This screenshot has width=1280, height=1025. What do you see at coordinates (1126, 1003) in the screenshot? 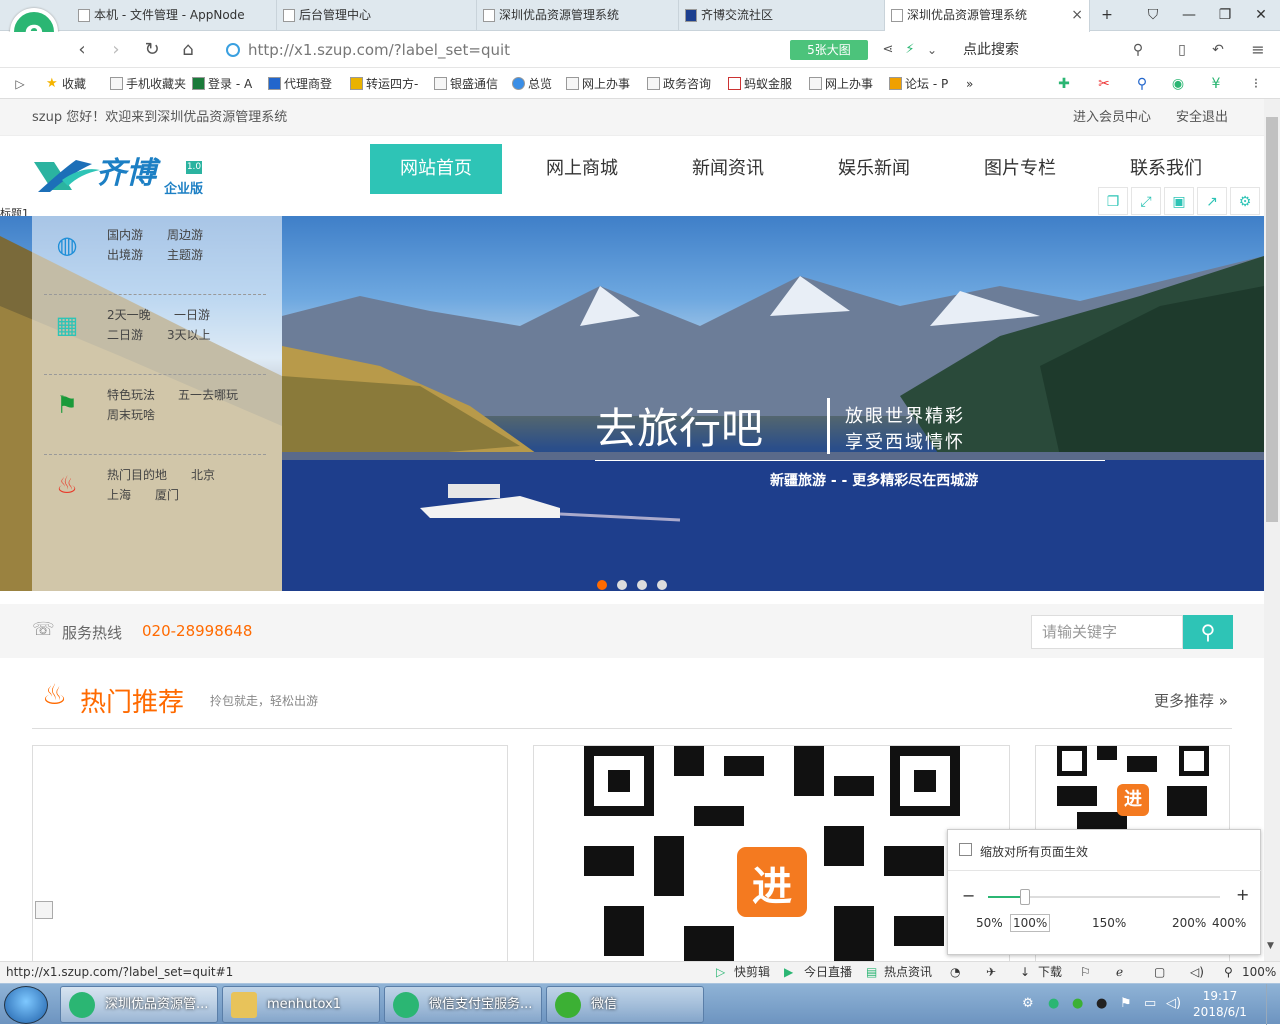
I see `tray-flag-icon: ⚑` at bounding box center [1126, 1003].